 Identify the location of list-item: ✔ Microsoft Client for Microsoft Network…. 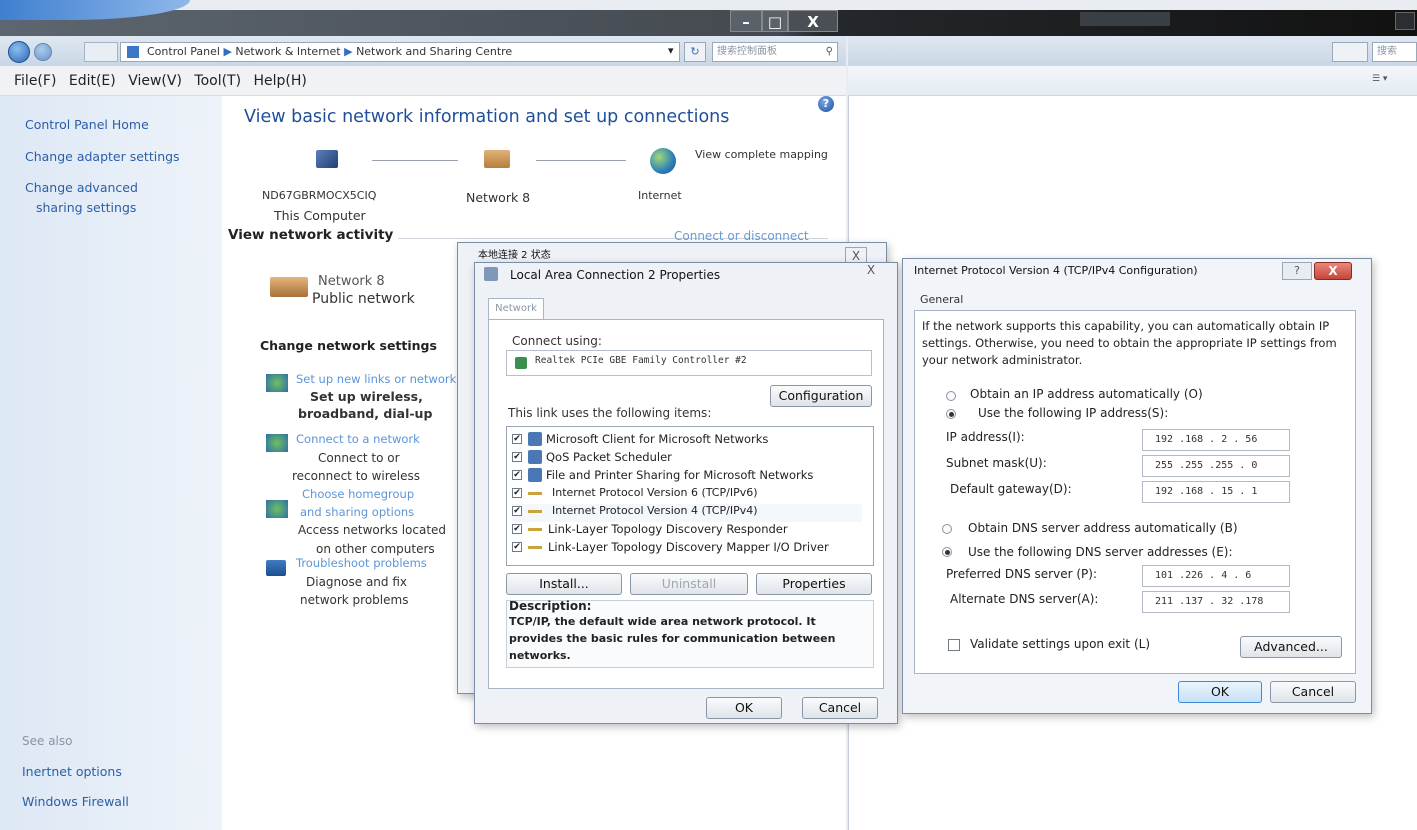
(687, 441).